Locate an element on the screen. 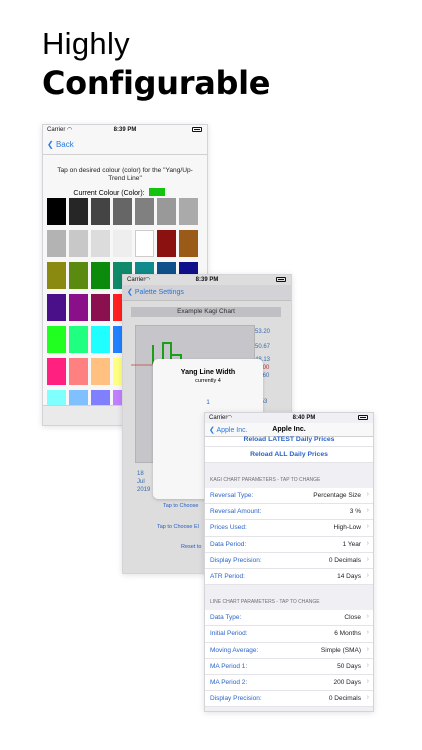 This screenshot has width=422, height=750. row-value: Close is located at coordinates (352, 618).